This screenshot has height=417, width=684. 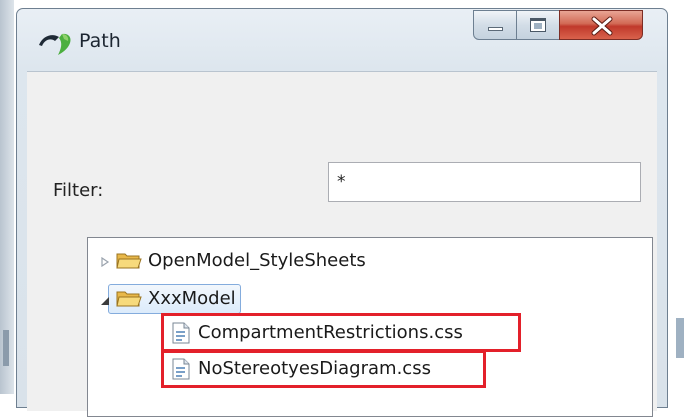 What do you see at coordinates (495, 25) in the screenshot?
I see `minimize-button` at bounding box center [495, 25].